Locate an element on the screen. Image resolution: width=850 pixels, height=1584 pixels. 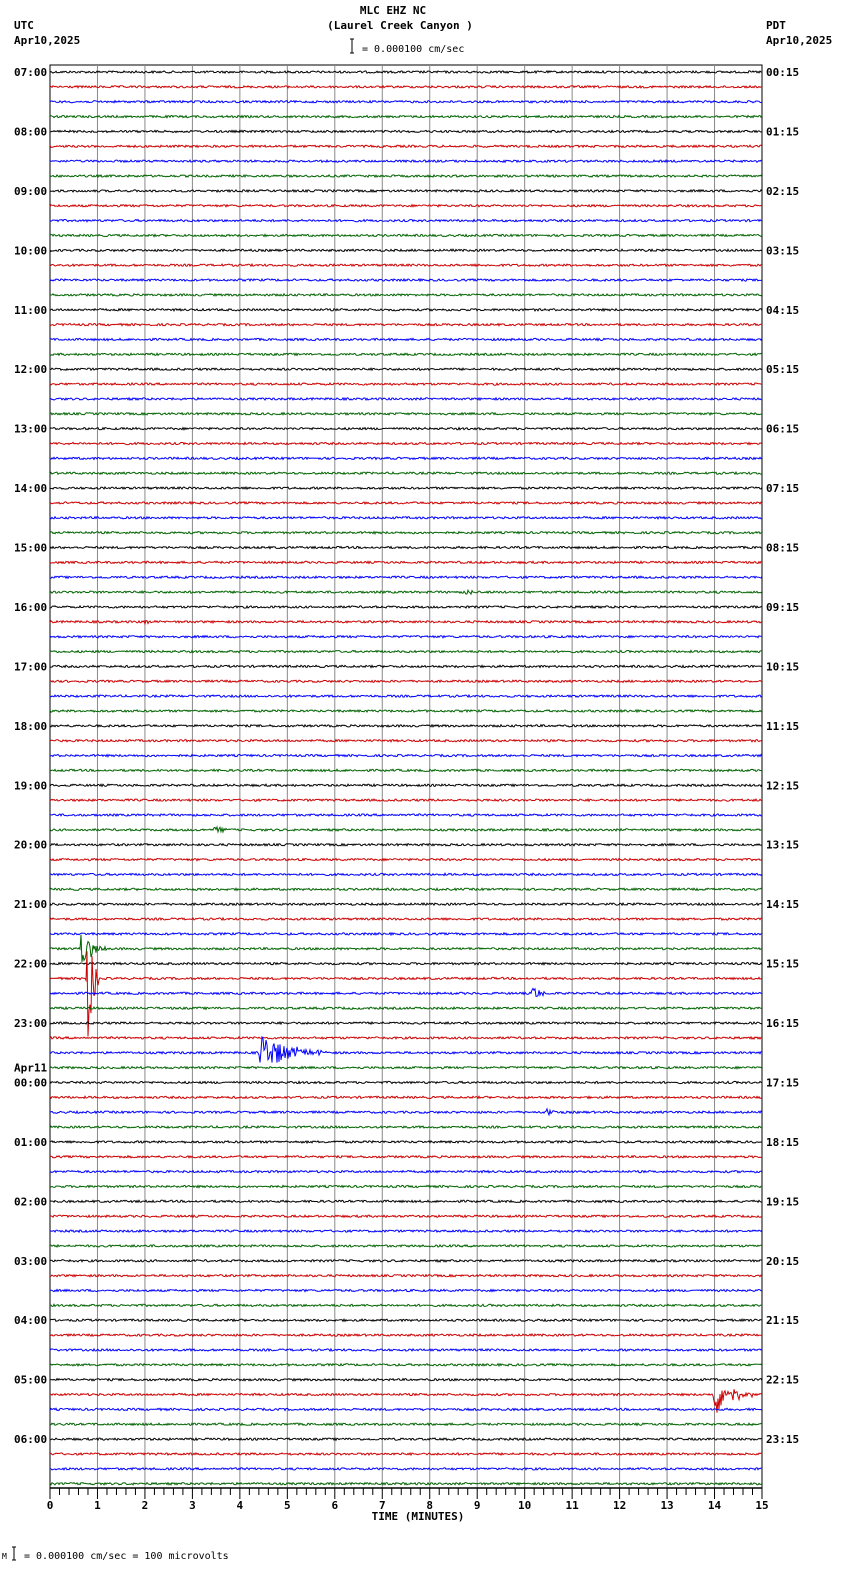
right-time-label: 16:15 is located at coordinates (782, 1023).